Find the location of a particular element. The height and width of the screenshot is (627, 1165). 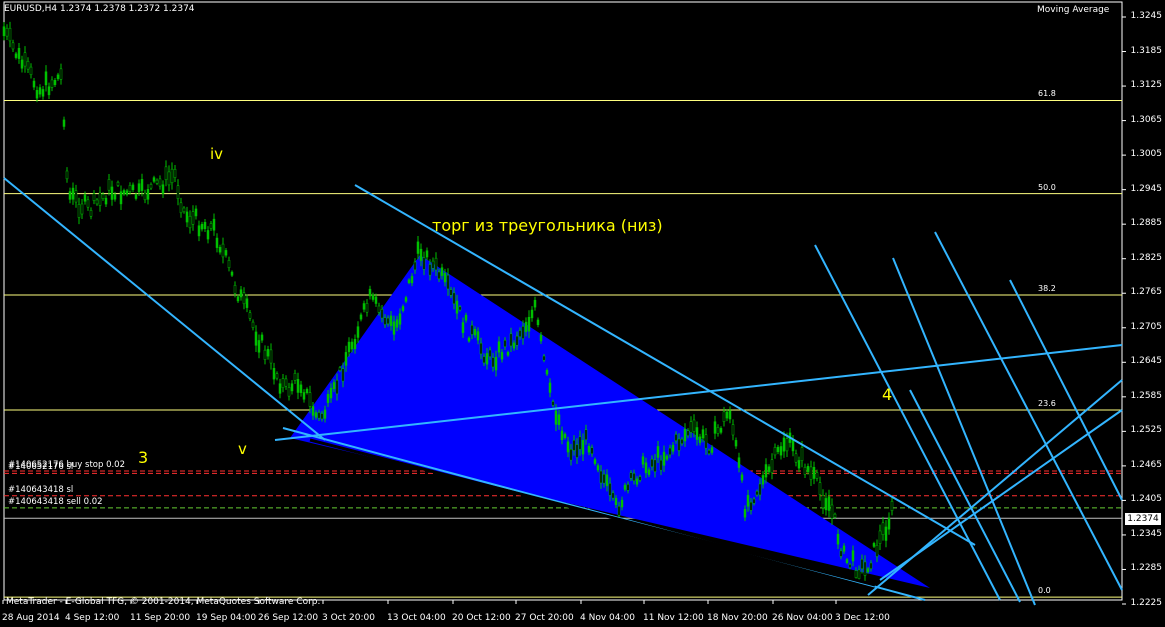

time-tick: 18 Nov 20:00 is located at coordinates (737, 618).